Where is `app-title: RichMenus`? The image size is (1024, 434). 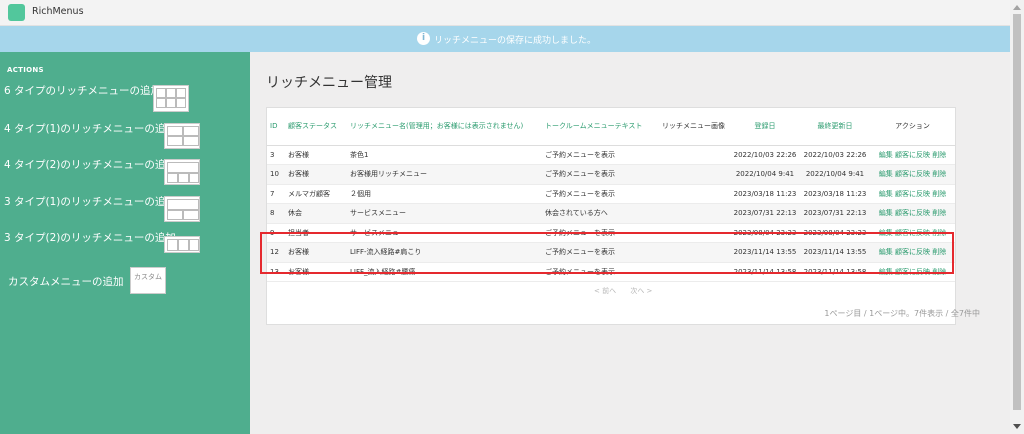 app-title: RichMenus is located at coordinates (58, 11).